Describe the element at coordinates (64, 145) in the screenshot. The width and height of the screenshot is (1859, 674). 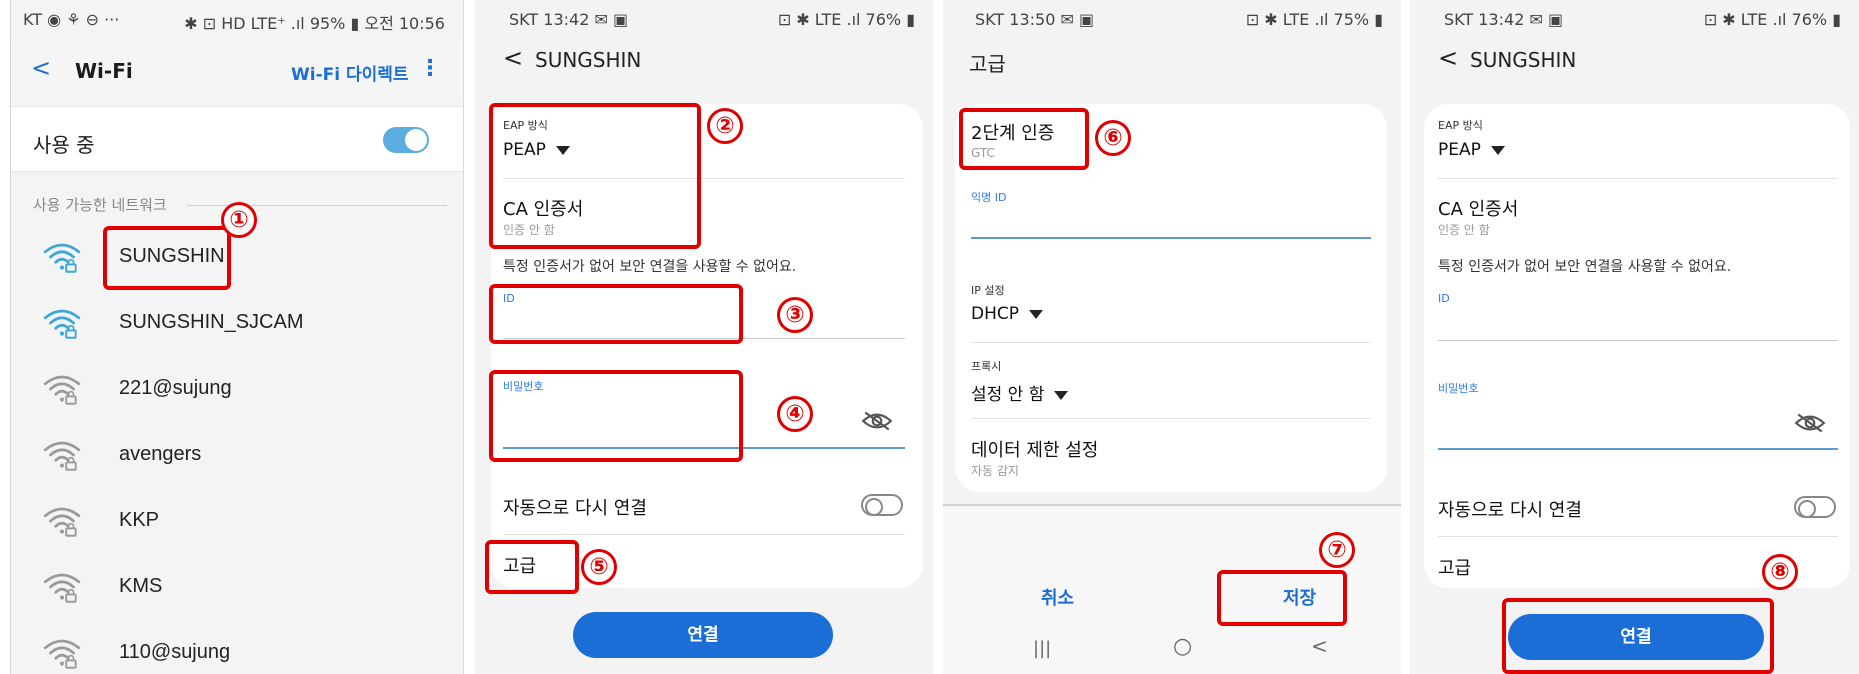
I see `in-use-label: 사용 중` at that location.